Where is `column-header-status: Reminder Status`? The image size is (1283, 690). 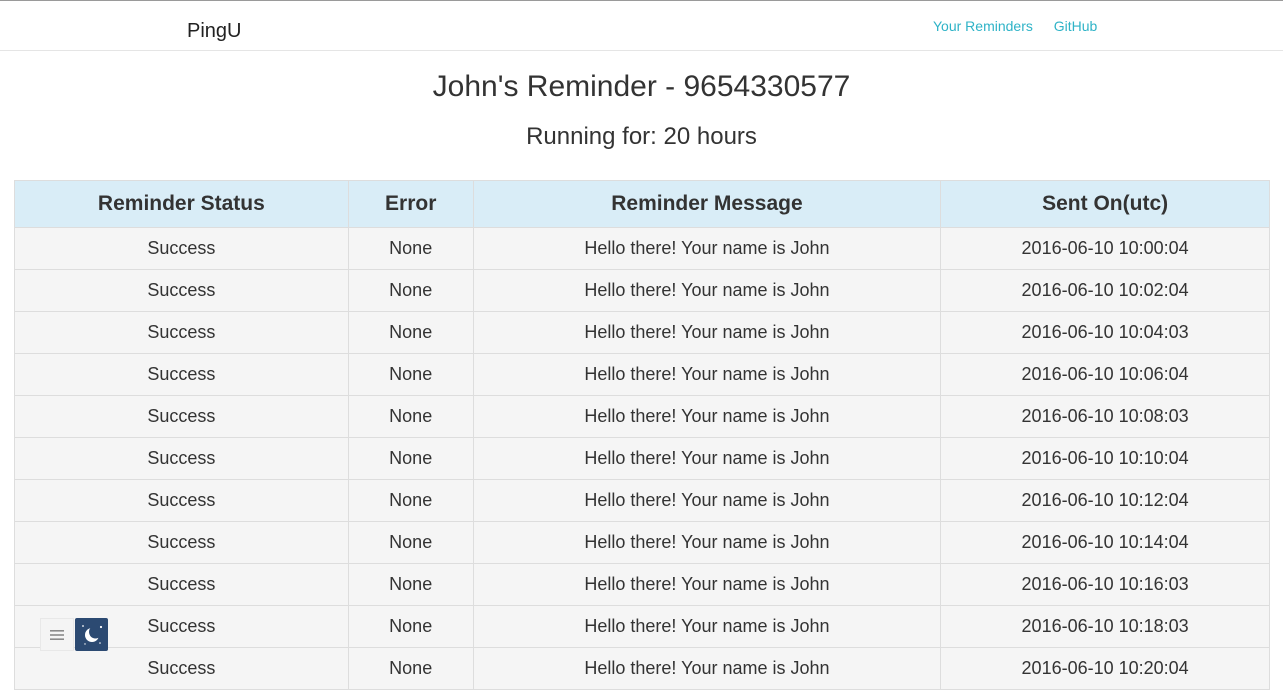
column-header-status: Reminder Status is located at coordinates (181, 204).